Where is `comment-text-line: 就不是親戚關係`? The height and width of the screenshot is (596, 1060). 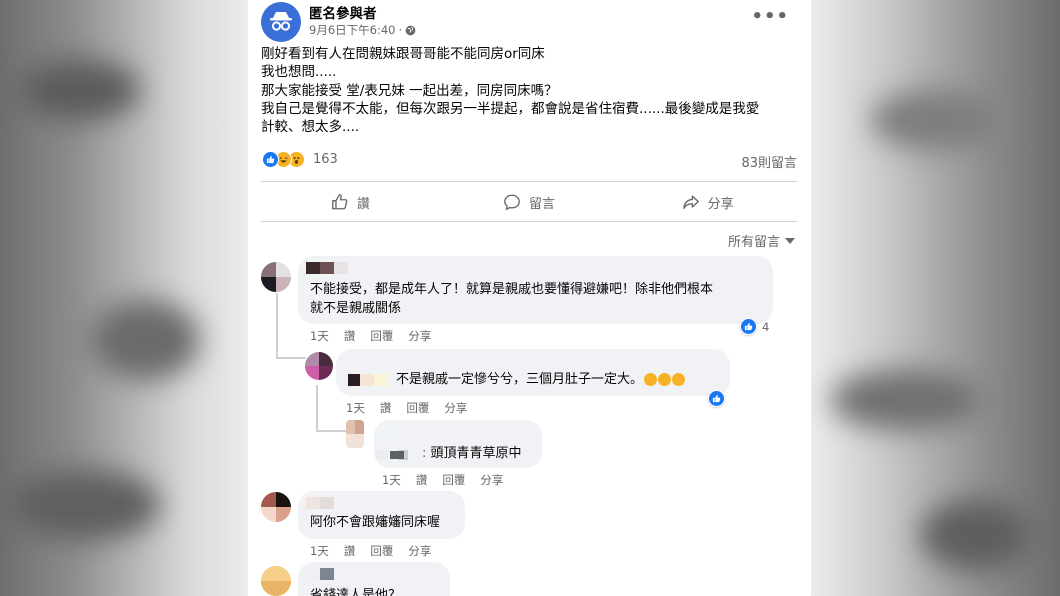 comment-text-line: 就不是親戚關係 is located at coordinates (356, 308).